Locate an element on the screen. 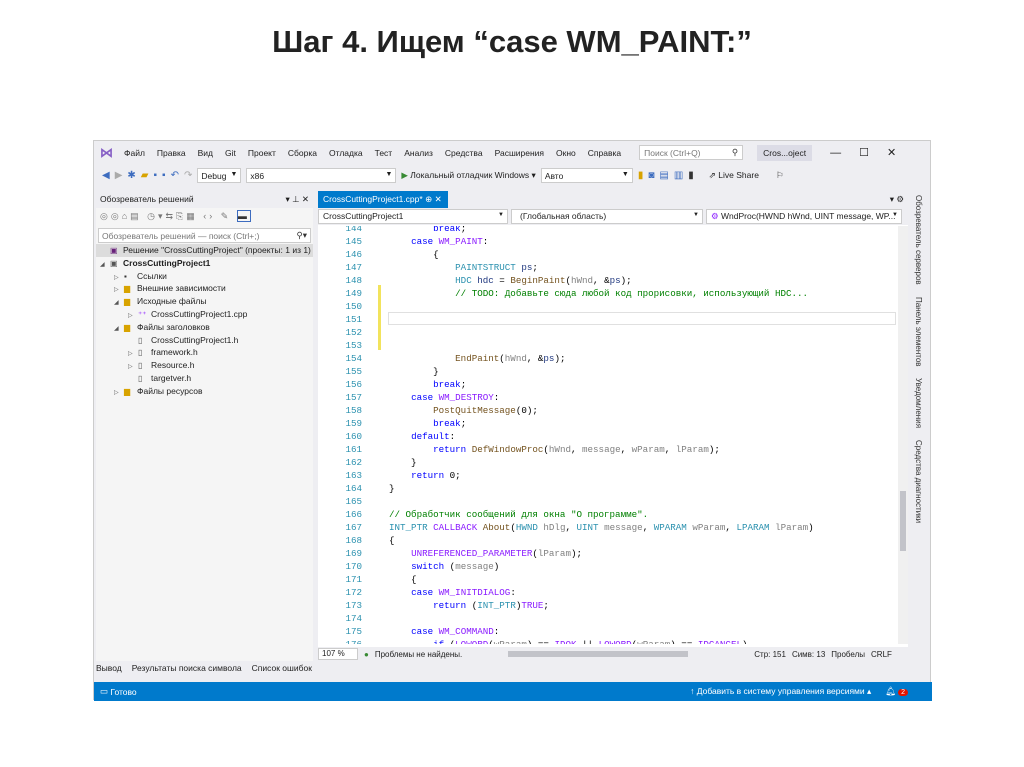 The height and width of the screenshot is (767, 1024). tab-server-explorer: Обозреватель серверов is located at coordinates (918, 240).